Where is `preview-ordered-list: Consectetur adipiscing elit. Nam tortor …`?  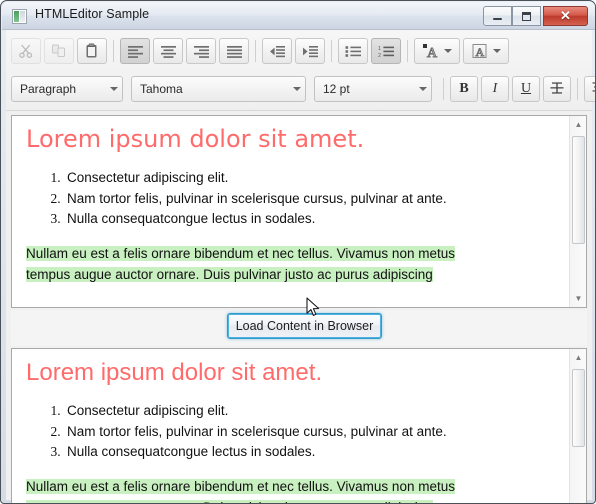
preview-ordered-list: Consectetur adipiscing elit. Nam tortor … is located at coordinates (290, 432).